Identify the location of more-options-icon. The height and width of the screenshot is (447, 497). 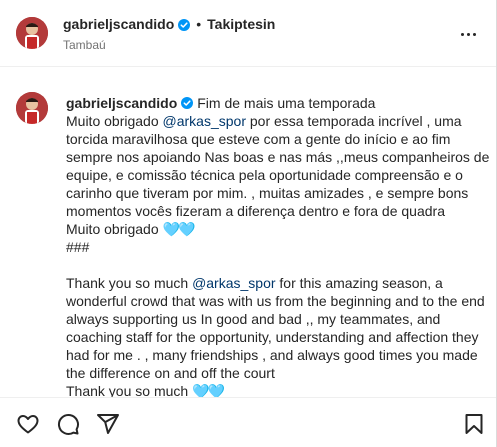
(471, 34).